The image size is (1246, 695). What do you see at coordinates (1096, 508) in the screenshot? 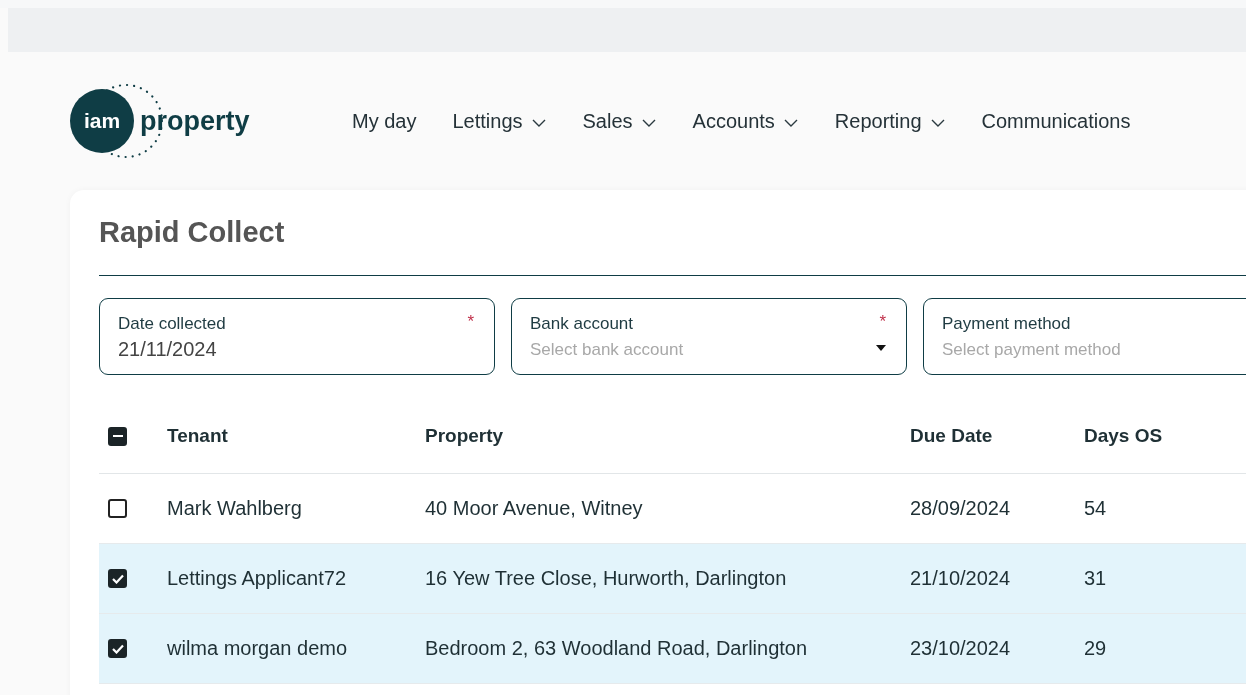
I see `table-cell-text: 54` at bounding box center [1096, 508].